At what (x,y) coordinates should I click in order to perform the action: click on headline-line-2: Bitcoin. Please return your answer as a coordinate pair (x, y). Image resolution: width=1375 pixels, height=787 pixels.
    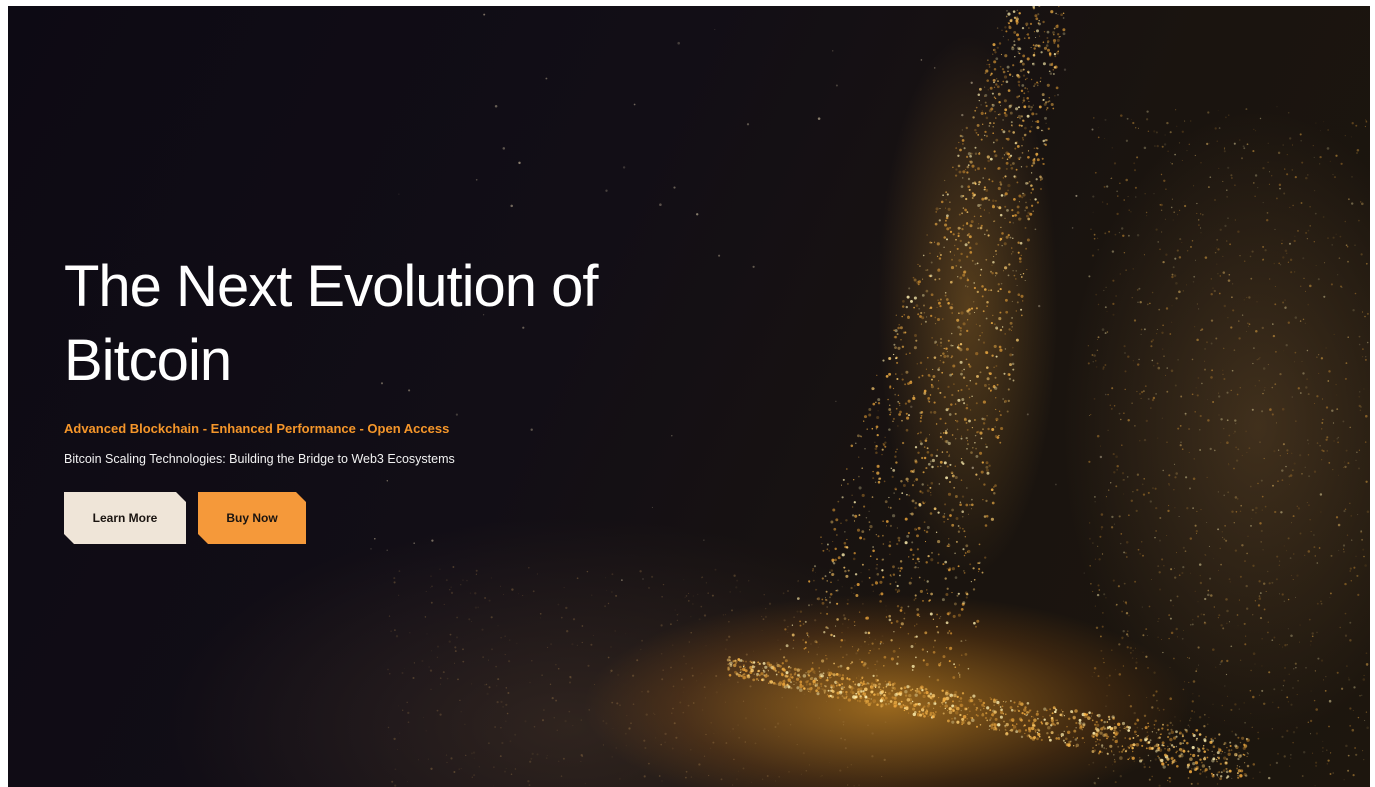
    Looking at the image, I should click on (148, 360).